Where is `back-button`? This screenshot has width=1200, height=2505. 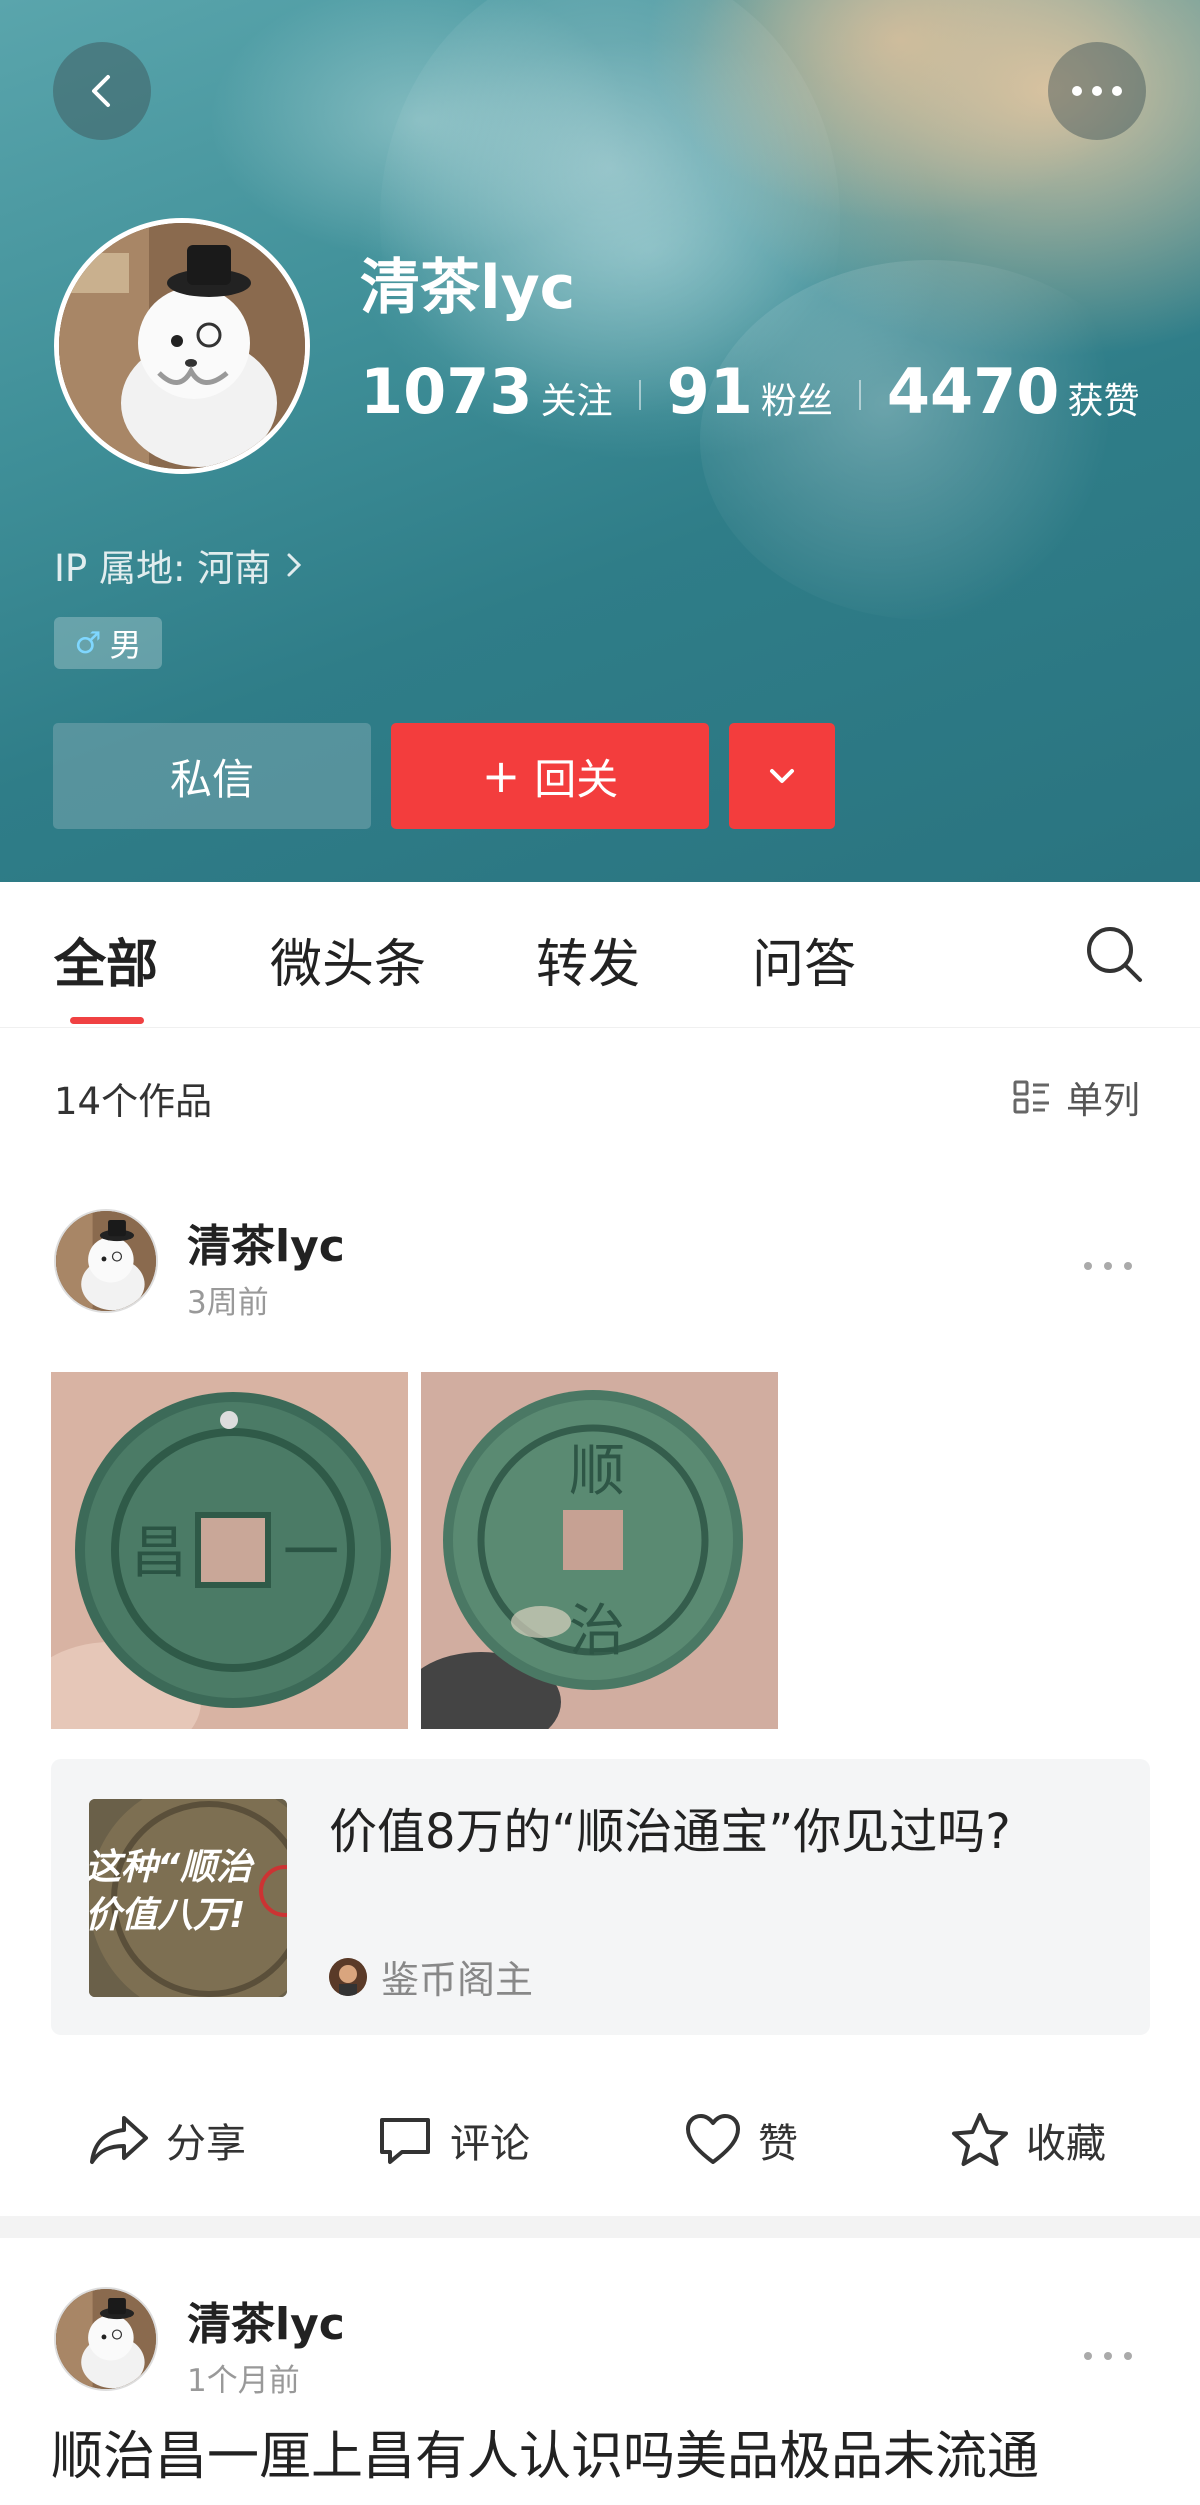
back-button is located at coordinates (102, 91).